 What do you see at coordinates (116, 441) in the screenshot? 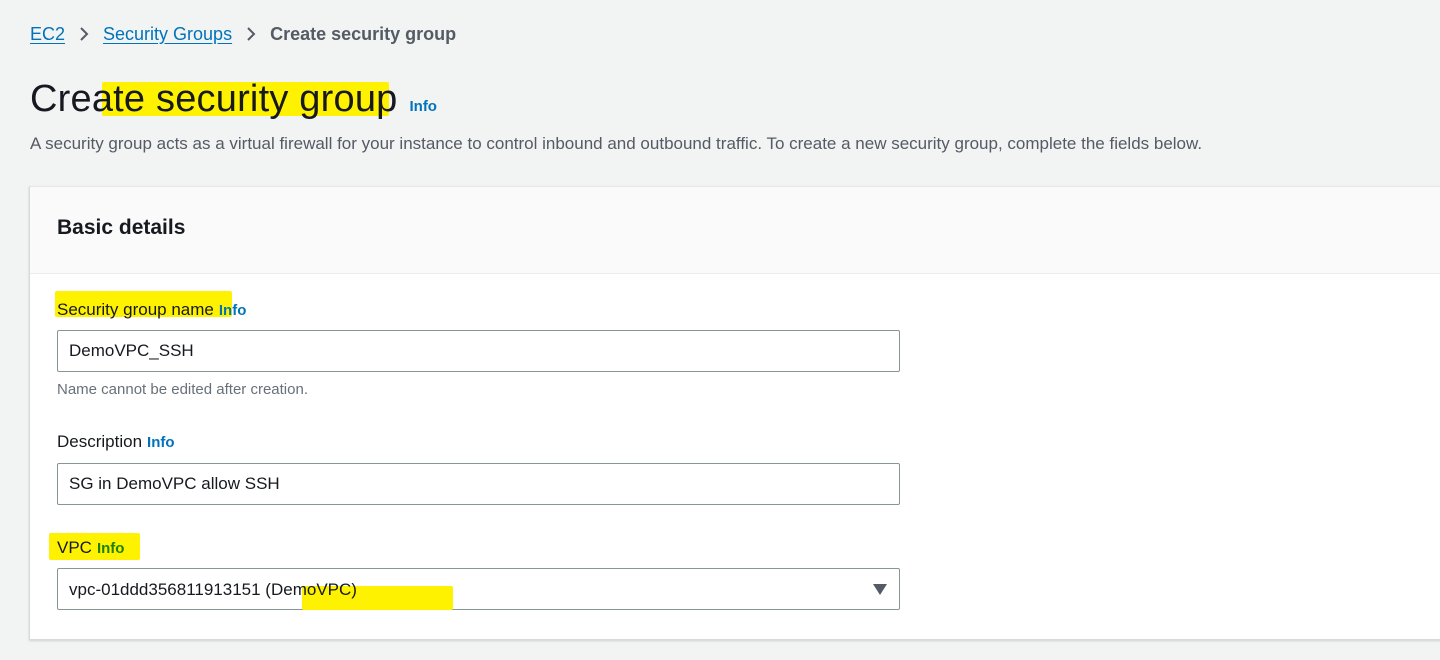
I see `description-label: Description Info` at bounding box center [116, 441].